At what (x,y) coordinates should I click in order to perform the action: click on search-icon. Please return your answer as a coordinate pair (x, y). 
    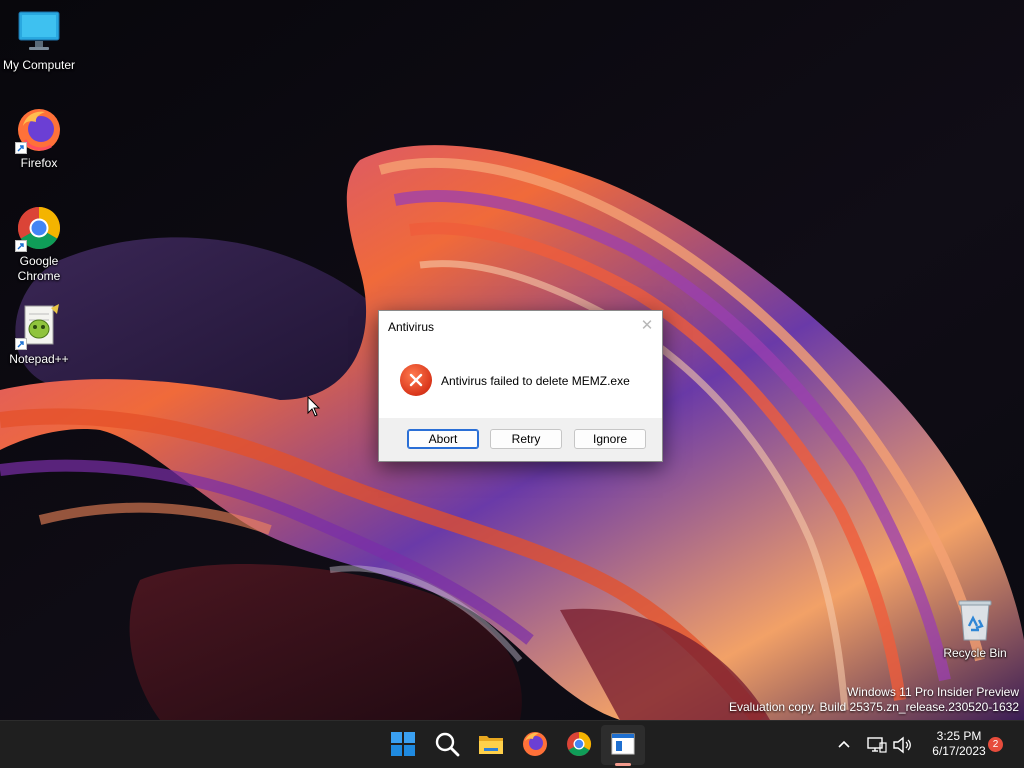
    Looking at the image, I should click on (447, 744).